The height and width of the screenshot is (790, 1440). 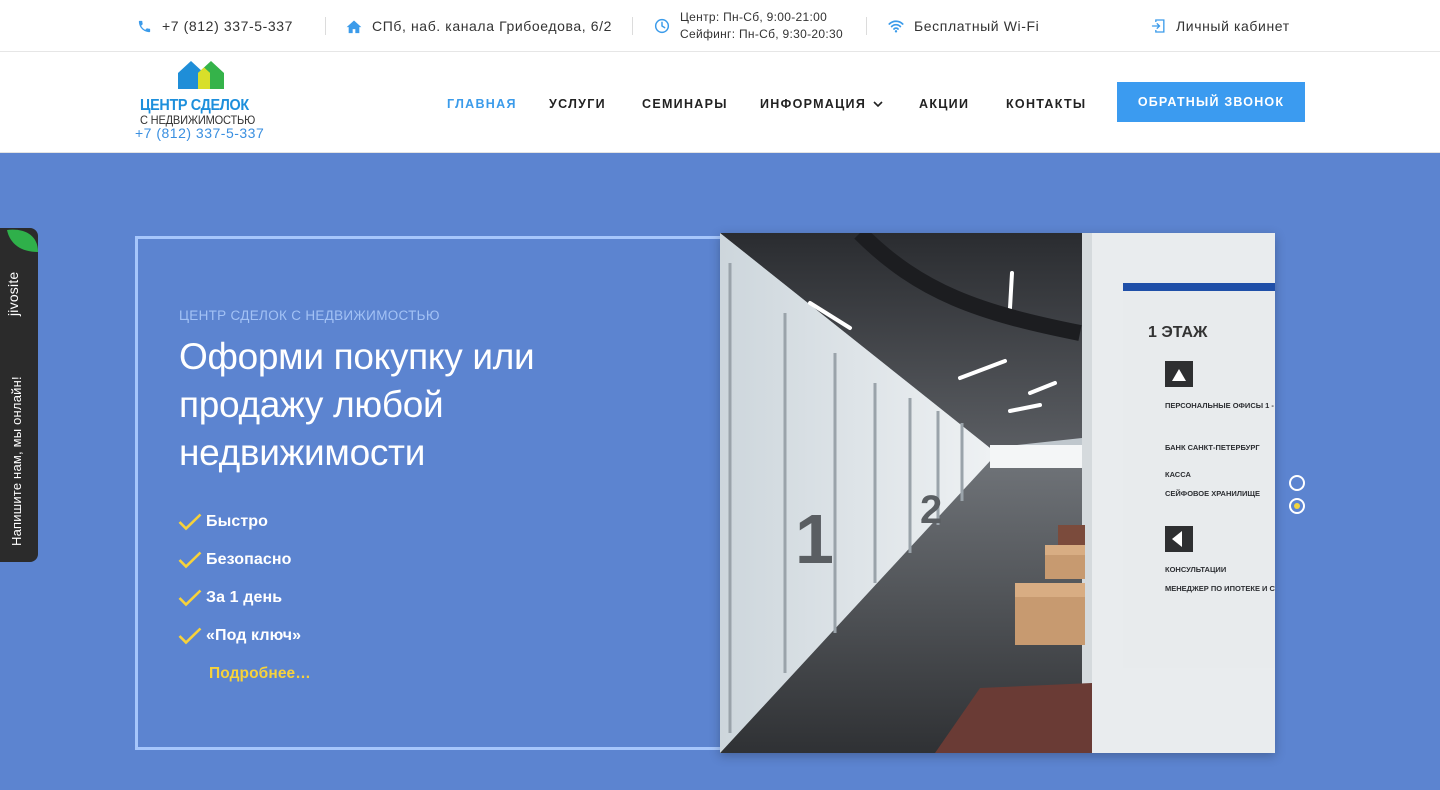 What do you see at coordinates (977, 26) in the screenshot?
I see `topbar-wifi-text: Бесплатный Wi-Fi` at bounding box center [977, 26].